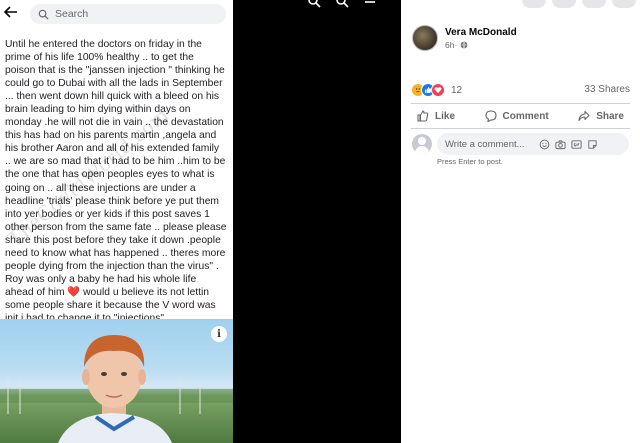  Describe the element at coordinates (607, 89) in the screenshot. I see `shares-count: 33 Shares` at that location.